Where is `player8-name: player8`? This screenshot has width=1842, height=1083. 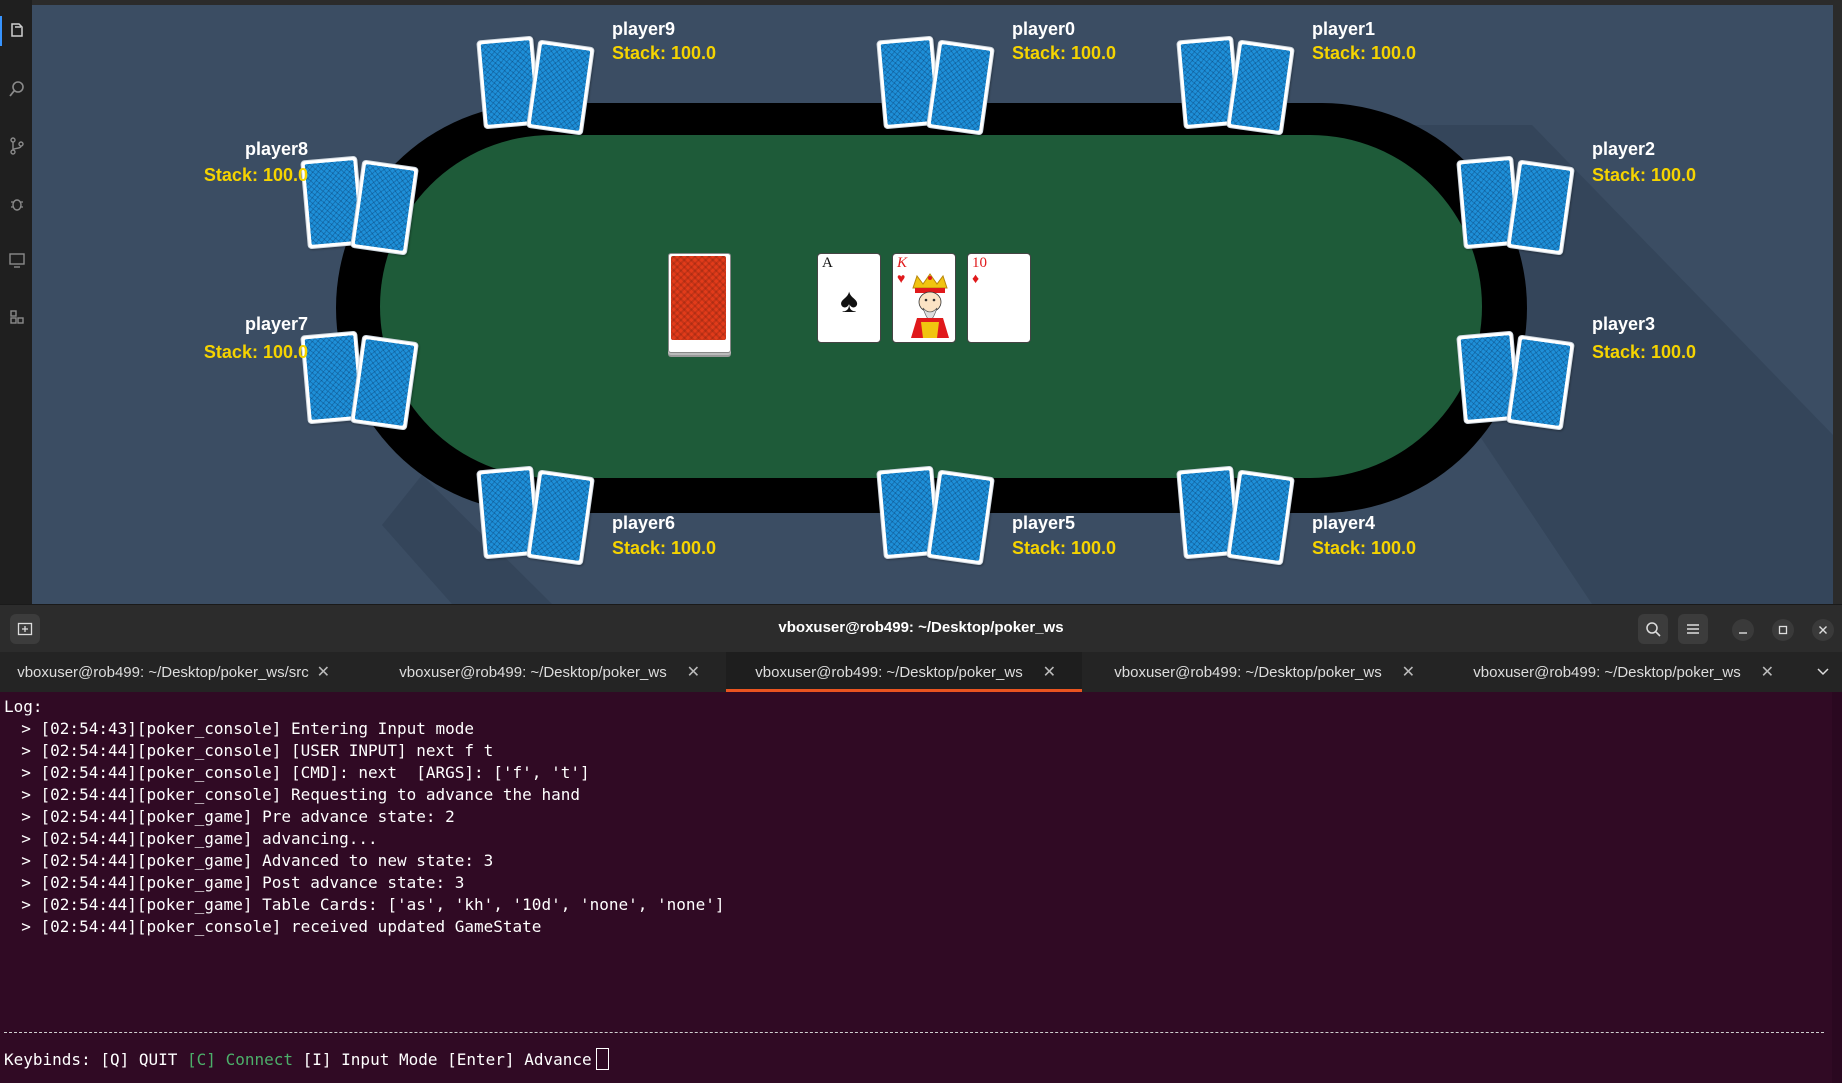 player8-name: player8 is located at coordinates (276, 149).